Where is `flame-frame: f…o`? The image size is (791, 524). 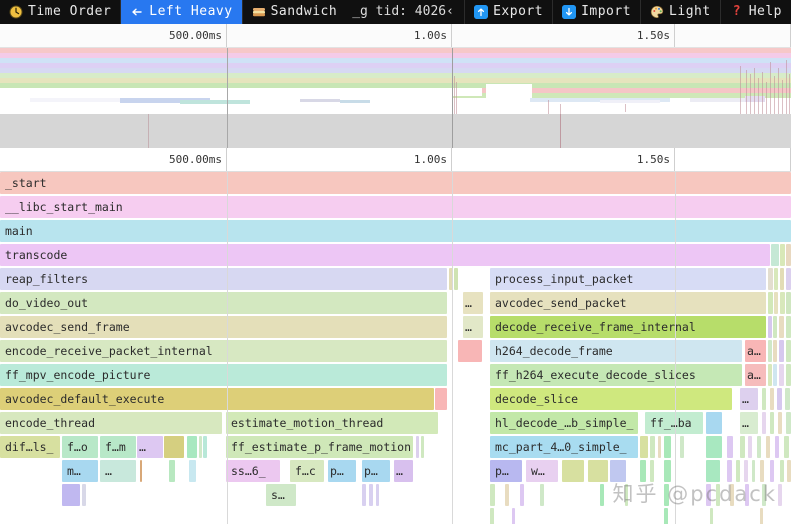 flame-frame: f…o is located at coordinates (80, 447).